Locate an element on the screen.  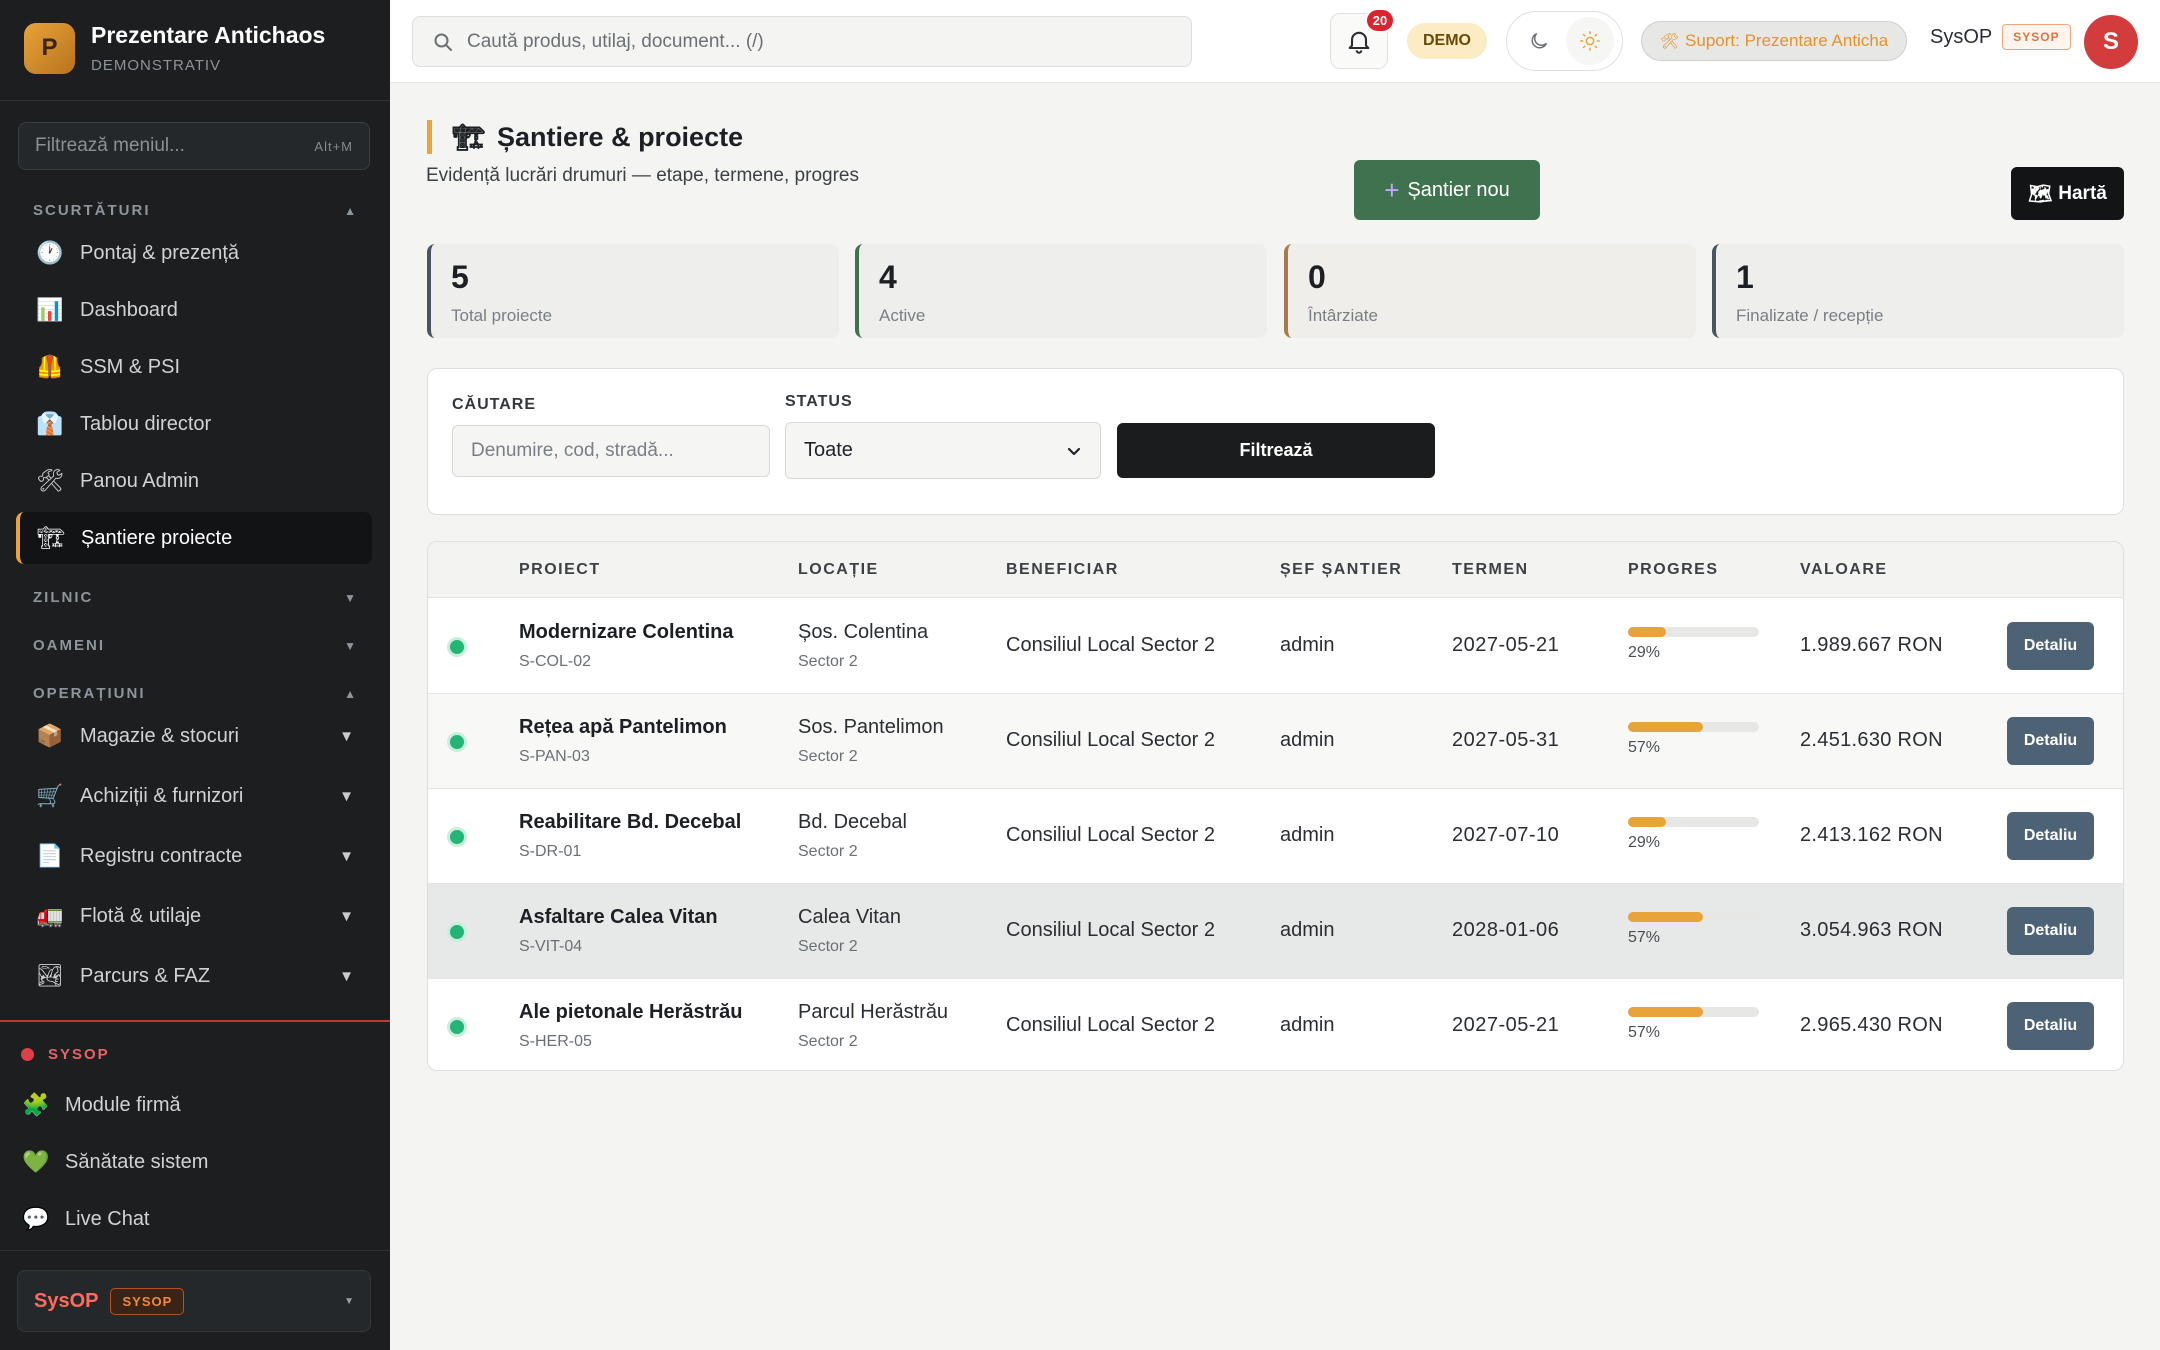
stat-label: Finalizate / recepție is located at coordinates (1810, 315).